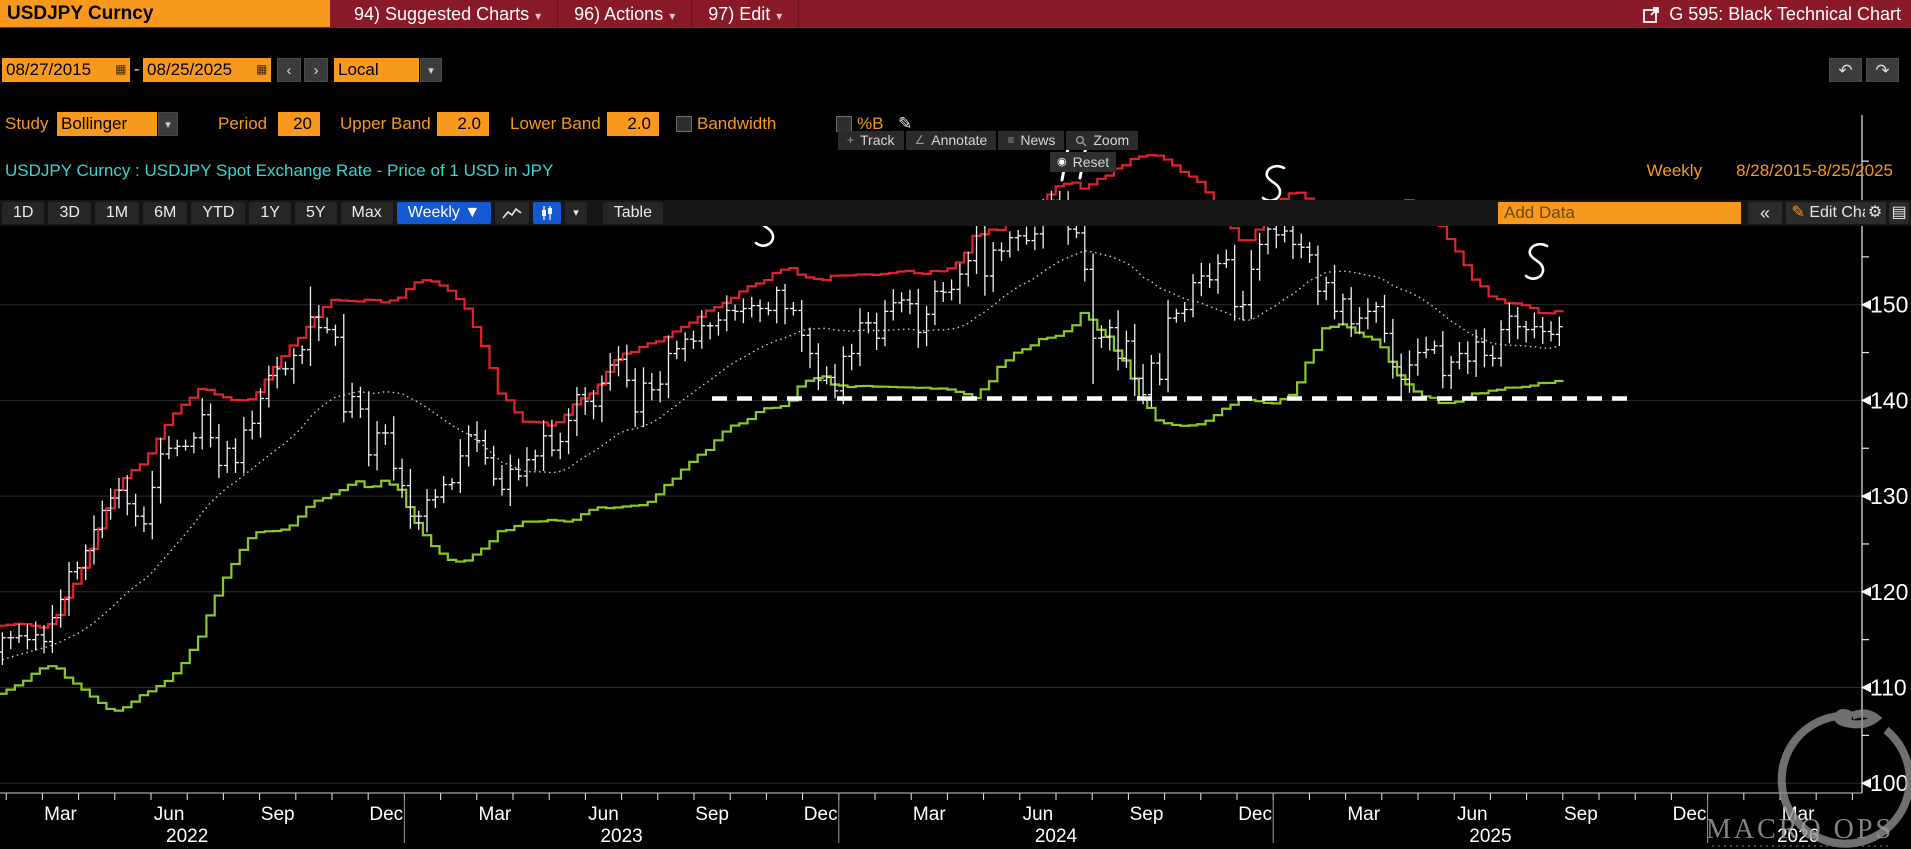 The image size is (1911, 849). I want to click on annotate-icon: ∠, so click(920, 140).